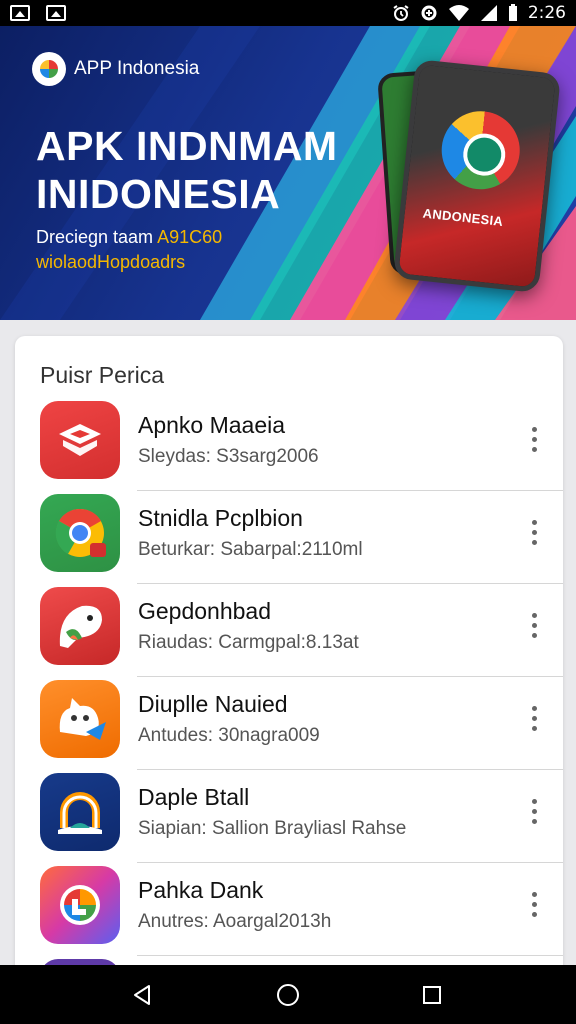 This screenshot has height=1024, width=576. I want to click on back-icon, so click(142, 995).